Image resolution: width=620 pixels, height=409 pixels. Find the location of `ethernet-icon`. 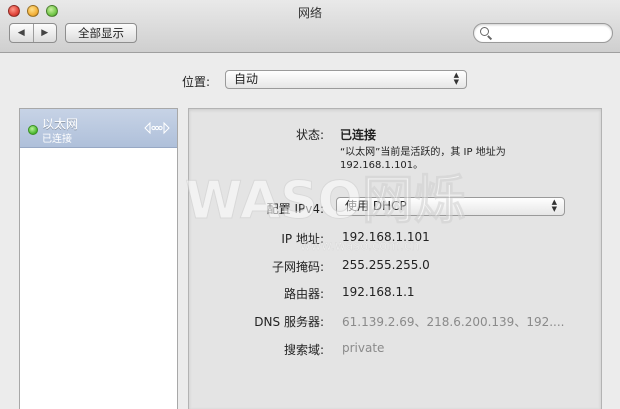

ethernet-icon is located at coordinates (157, 128).